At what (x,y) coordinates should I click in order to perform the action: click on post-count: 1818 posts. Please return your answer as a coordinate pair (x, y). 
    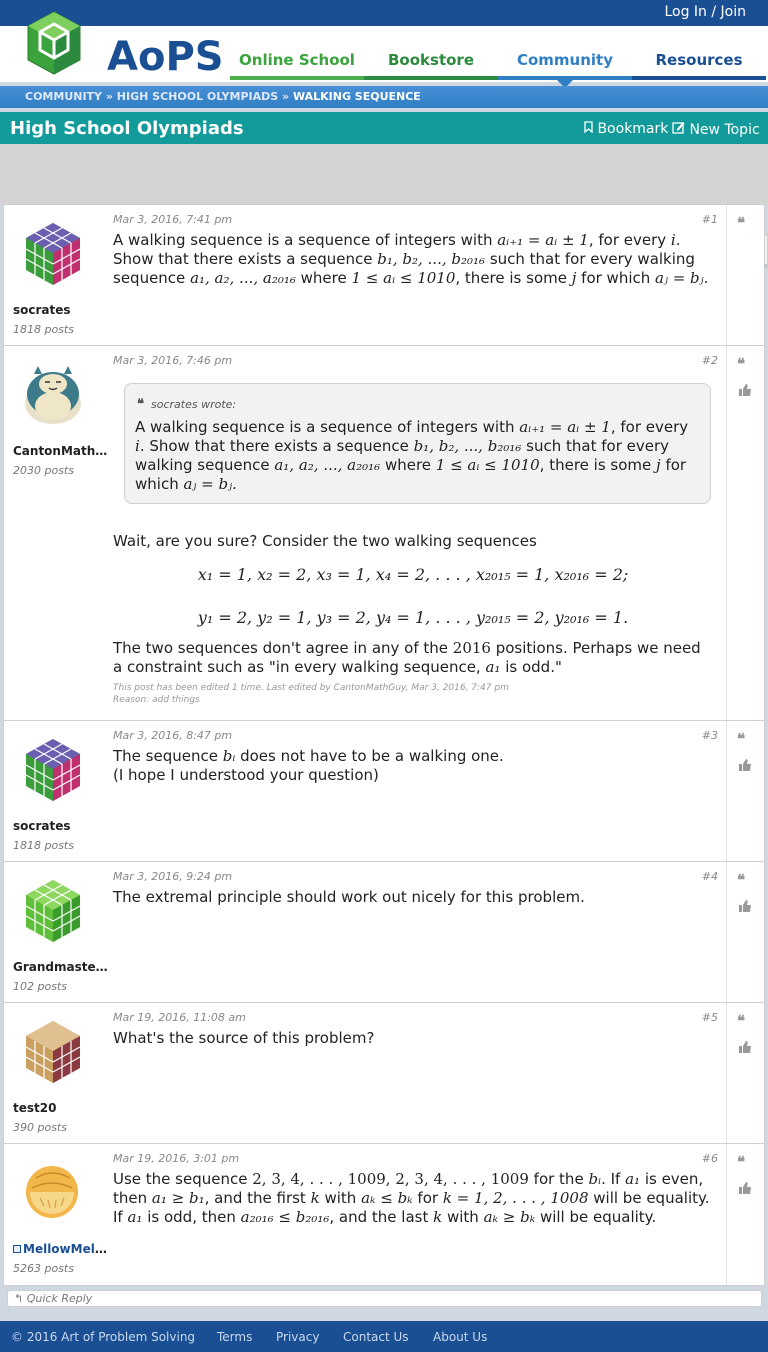
    Looking at the image, I should click on (43, 329).